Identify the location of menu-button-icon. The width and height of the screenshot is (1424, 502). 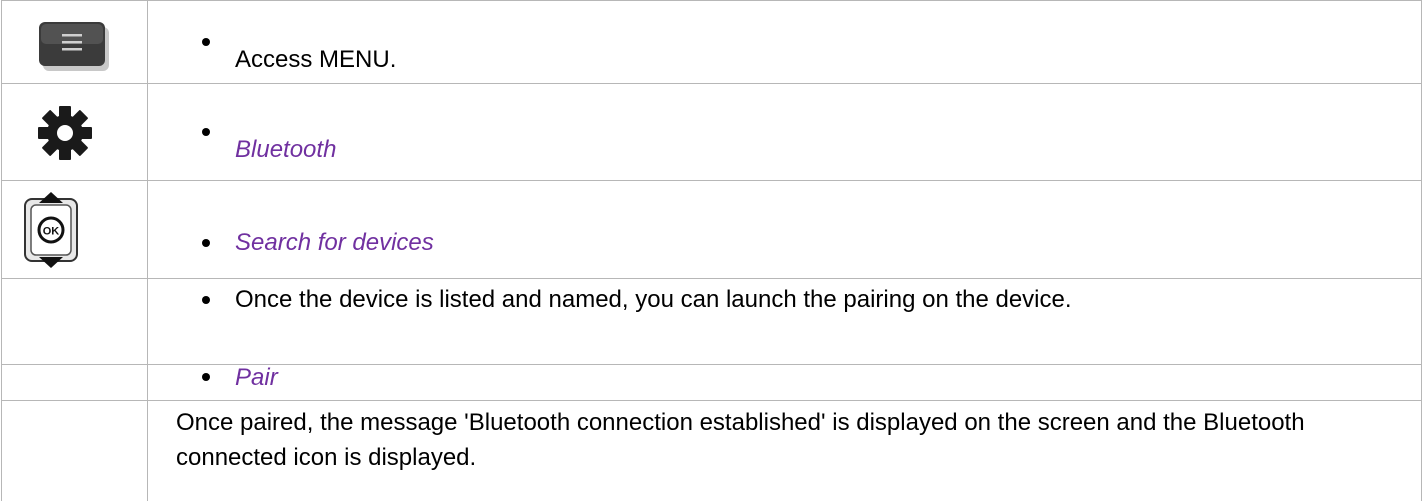
(74, 46).